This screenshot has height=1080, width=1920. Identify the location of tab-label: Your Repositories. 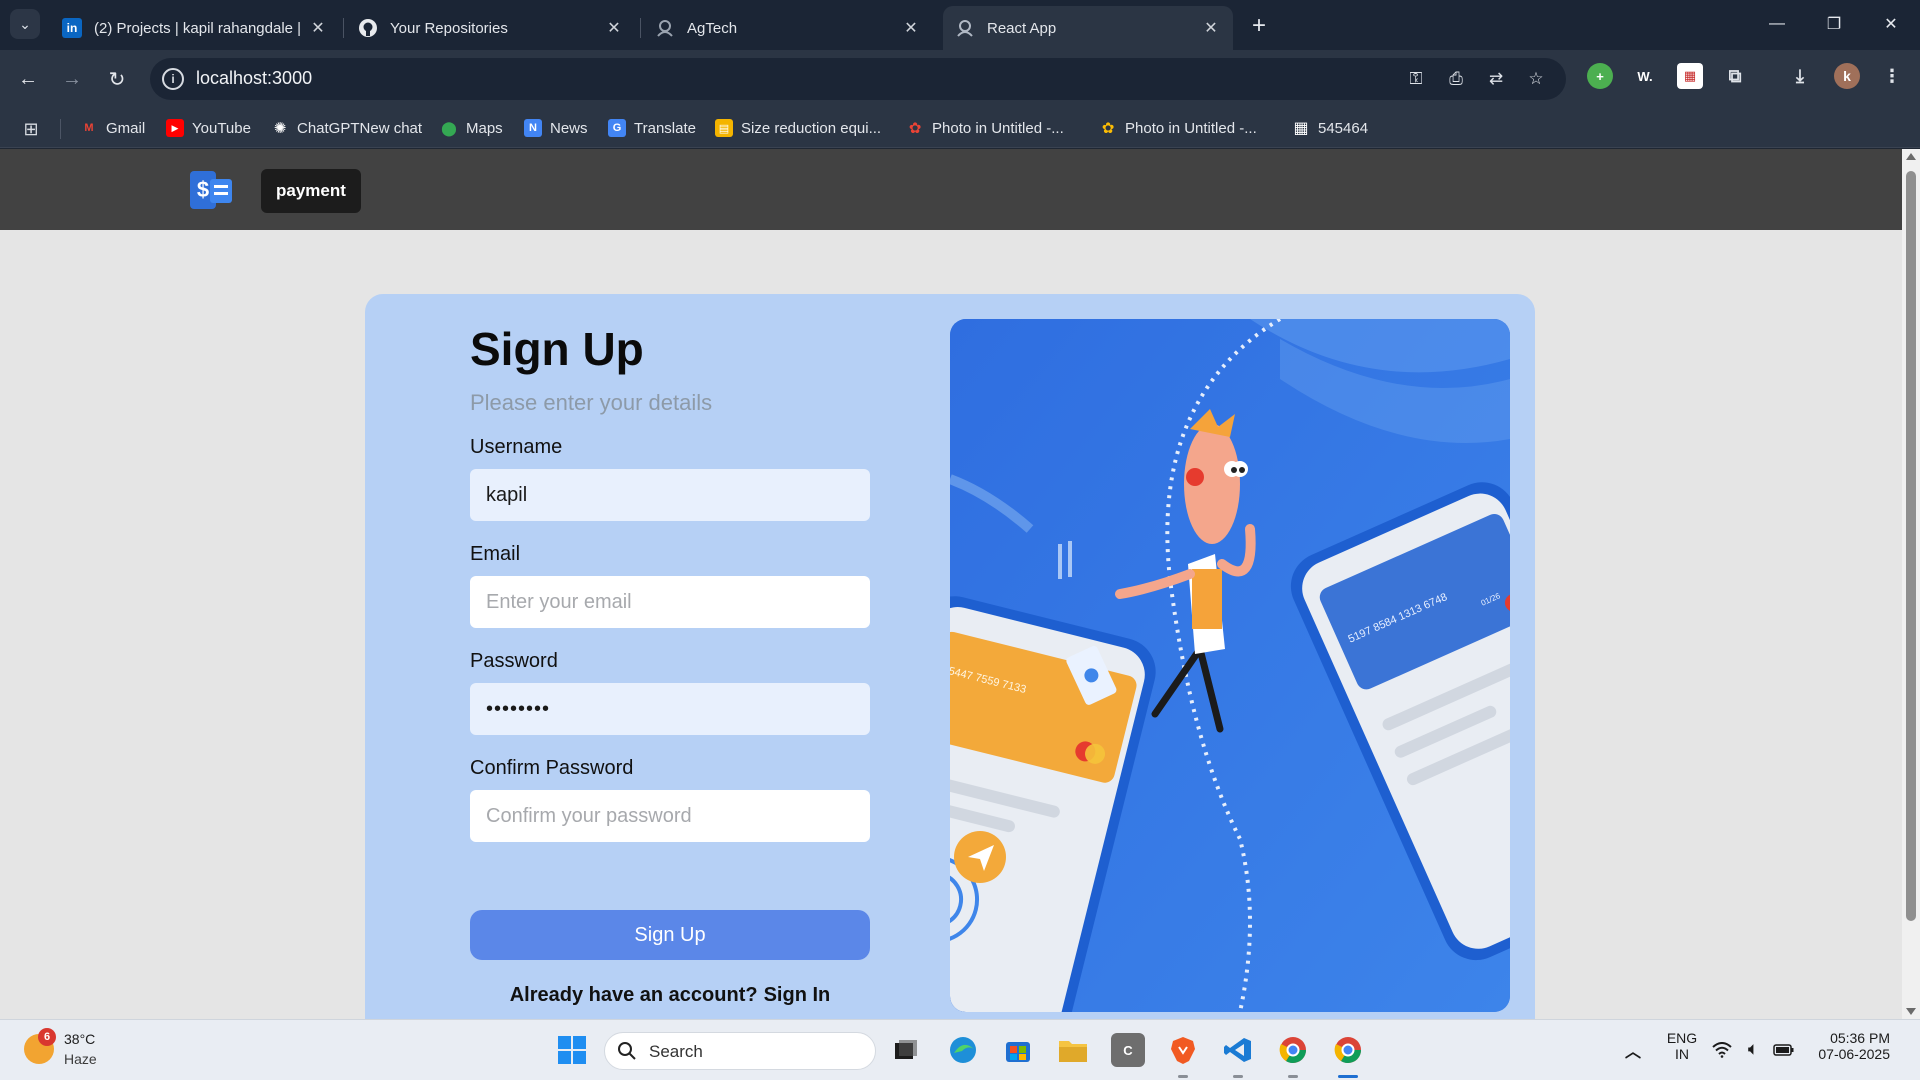
(449, 28).